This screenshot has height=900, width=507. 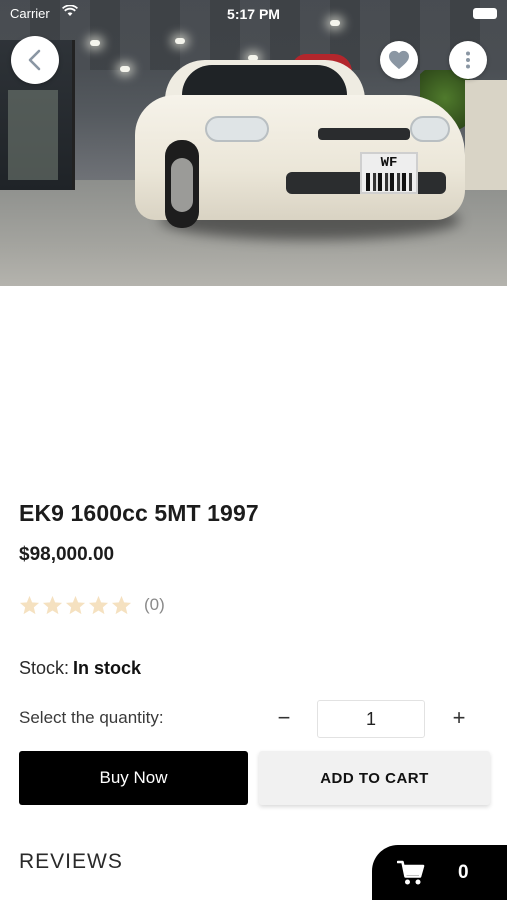 I want to click on car-grille, so click(x=364, y=134).